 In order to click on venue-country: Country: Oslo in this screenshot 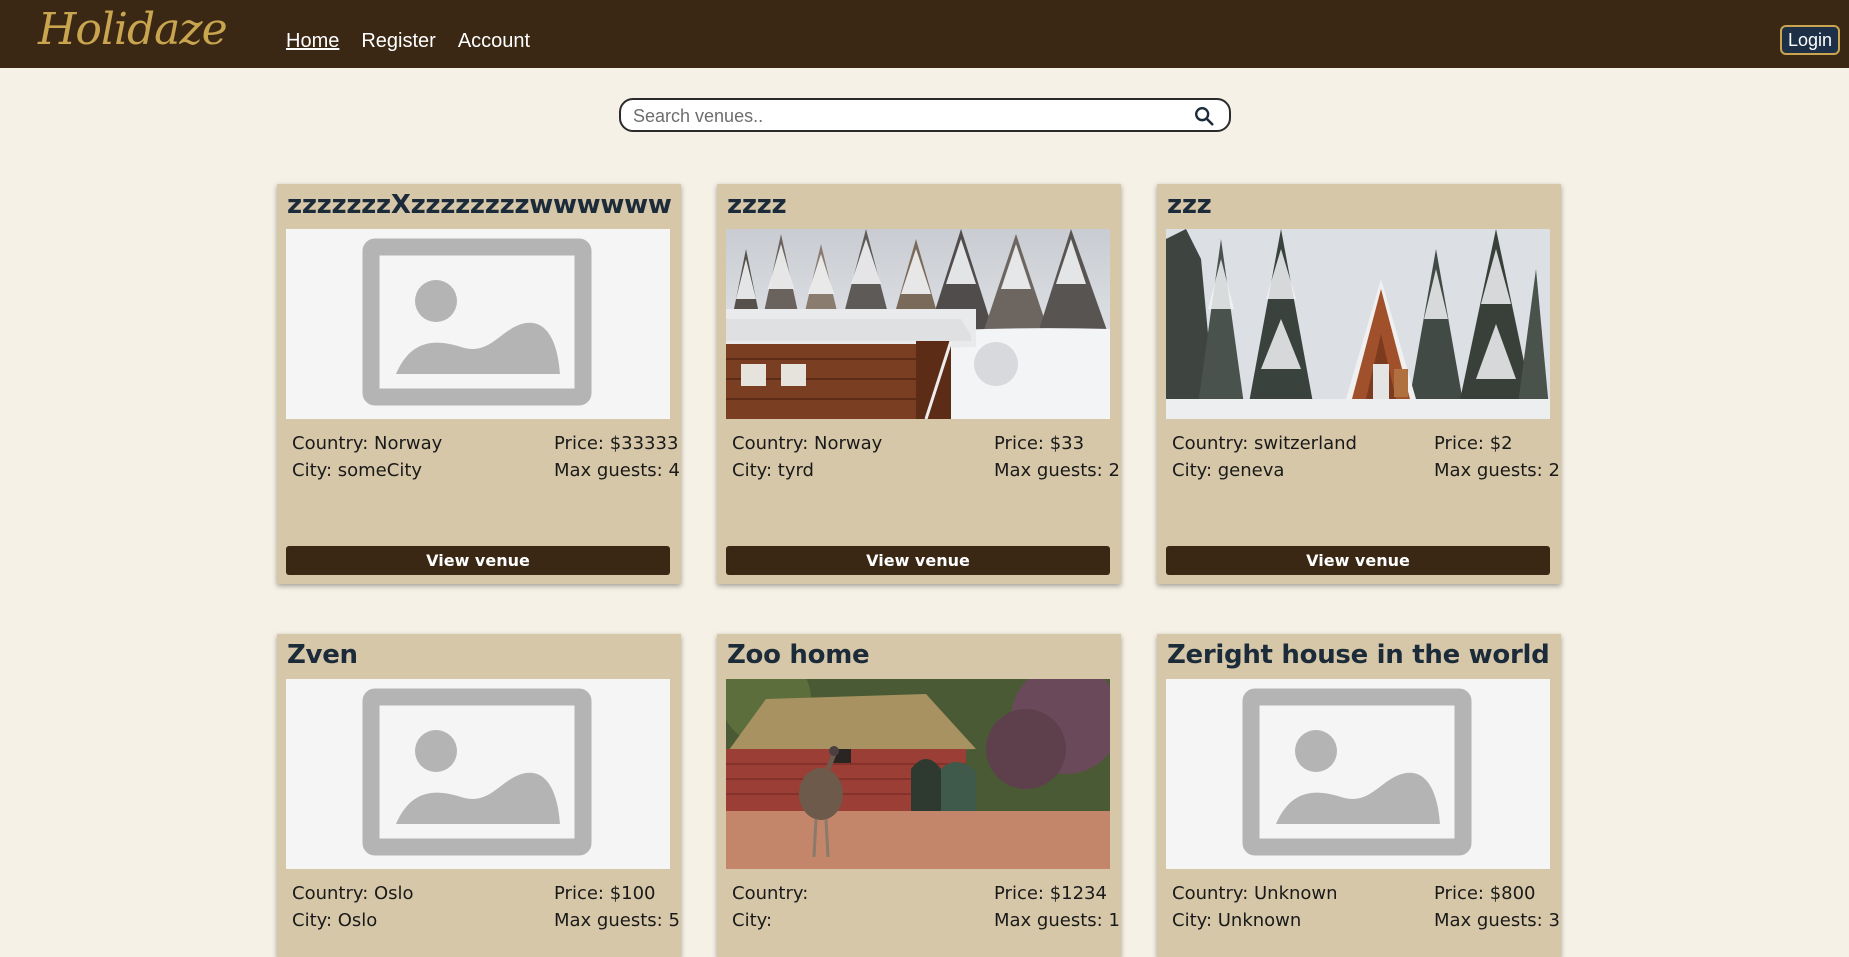, I will do `click(353, 893)`.